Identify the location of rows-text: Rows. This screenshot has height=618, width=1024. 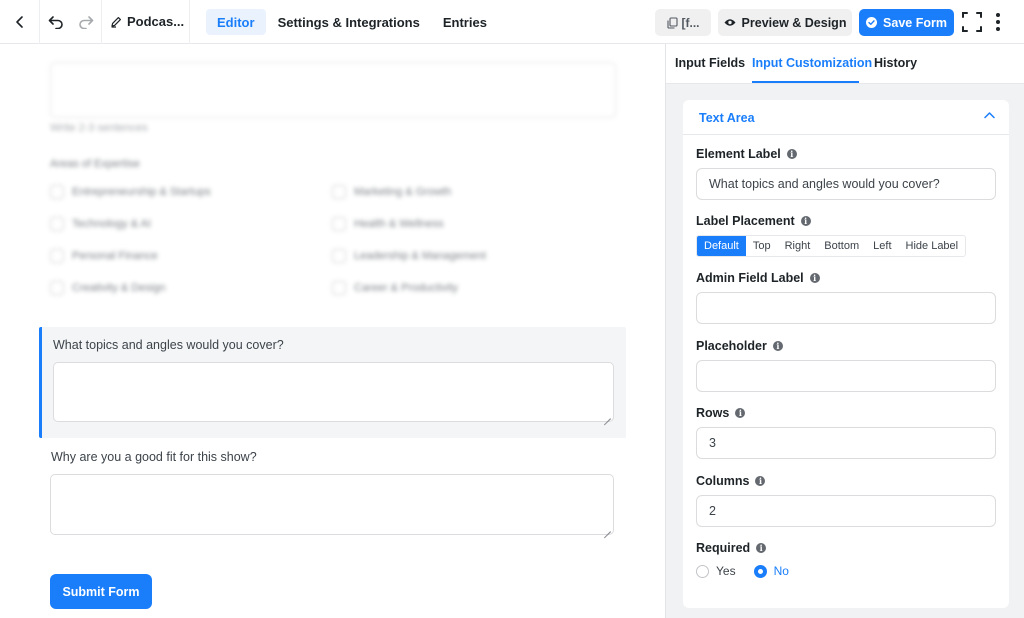
(713, 413).